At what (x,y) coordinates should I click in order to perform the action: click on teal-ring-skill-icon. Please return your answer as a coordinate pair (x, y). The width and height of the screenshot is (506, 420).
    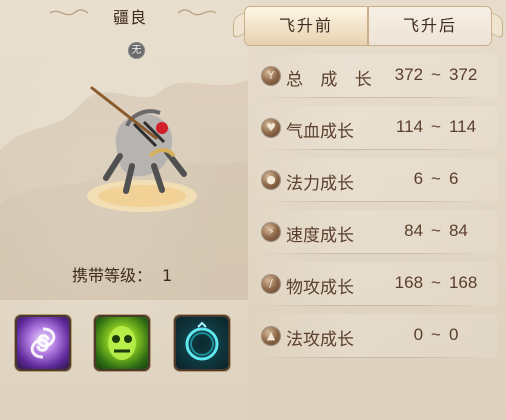
    Looking at the image, I should click on (202, 341).